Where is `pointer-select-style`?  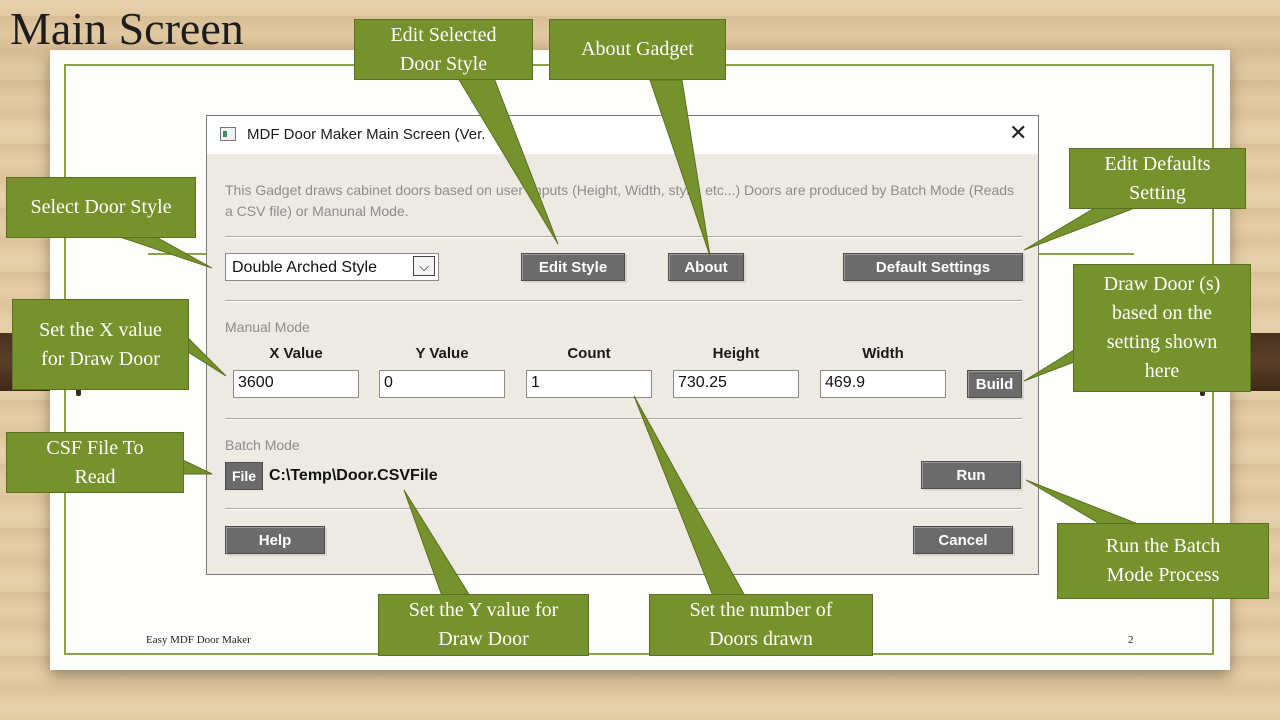
pointer-select-style is located at coordinates (166, 252).